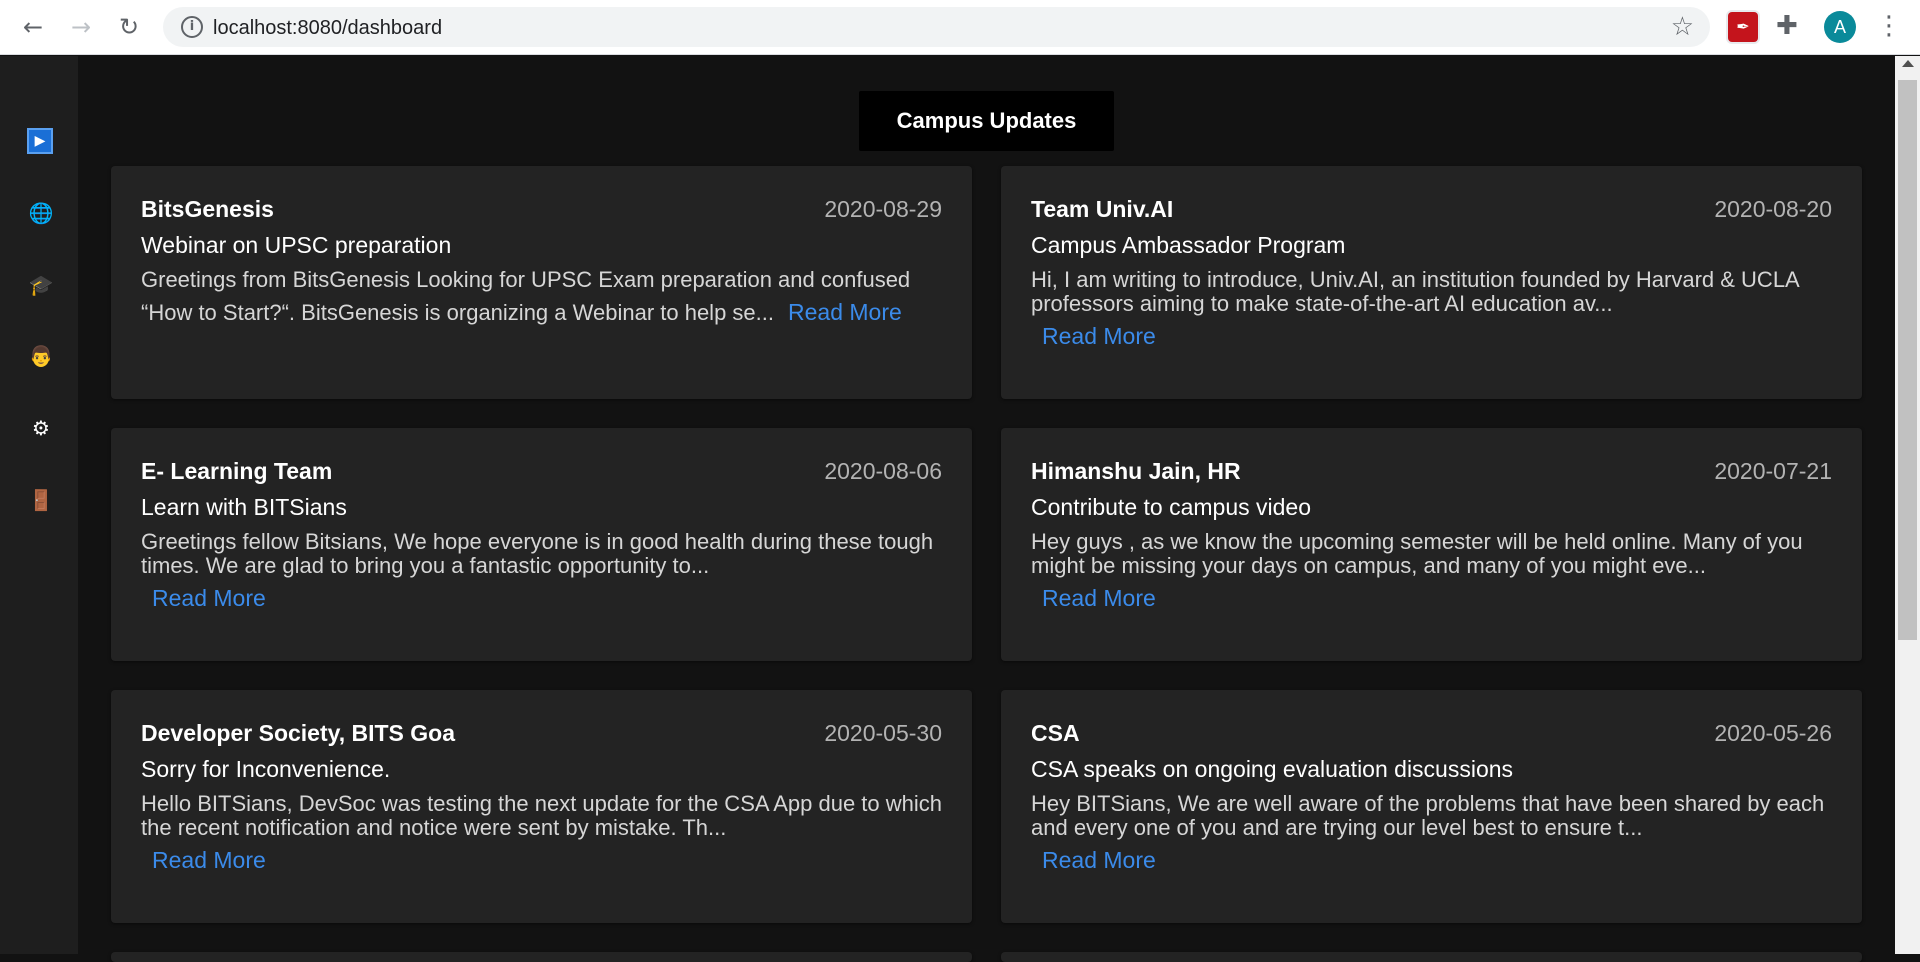  Describe the element at coordinates (883, 209) in the screenshot. I see `card-date: 2020-08-29` at that location.